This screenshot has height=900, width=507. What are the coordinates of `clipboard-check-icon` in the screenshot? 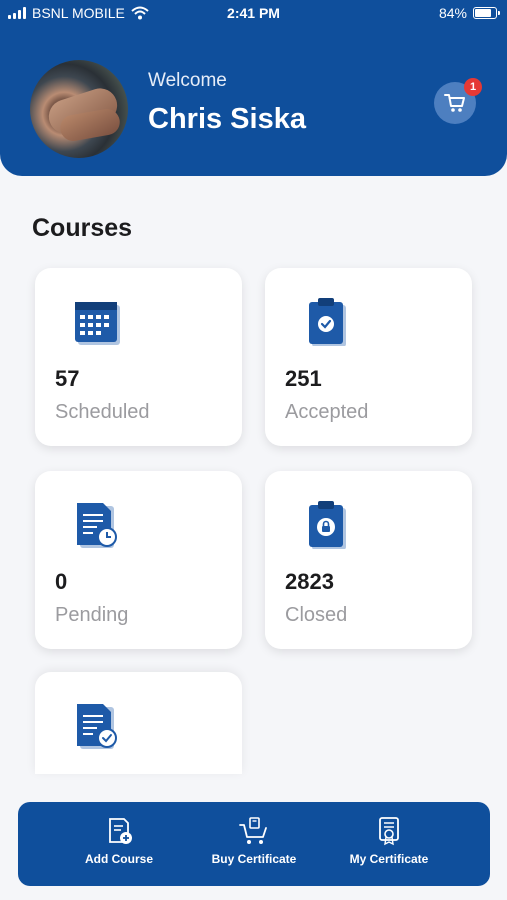 It's located at (327, 322).